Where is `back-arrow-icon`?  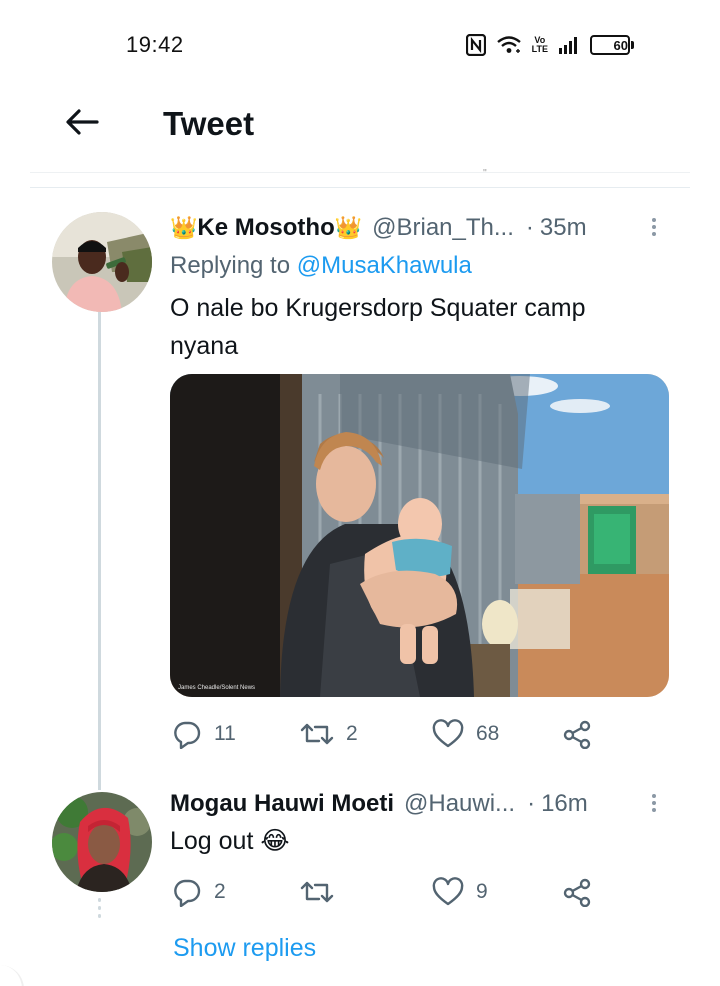 back-arrow-icon is located at coordinates (82, 124).